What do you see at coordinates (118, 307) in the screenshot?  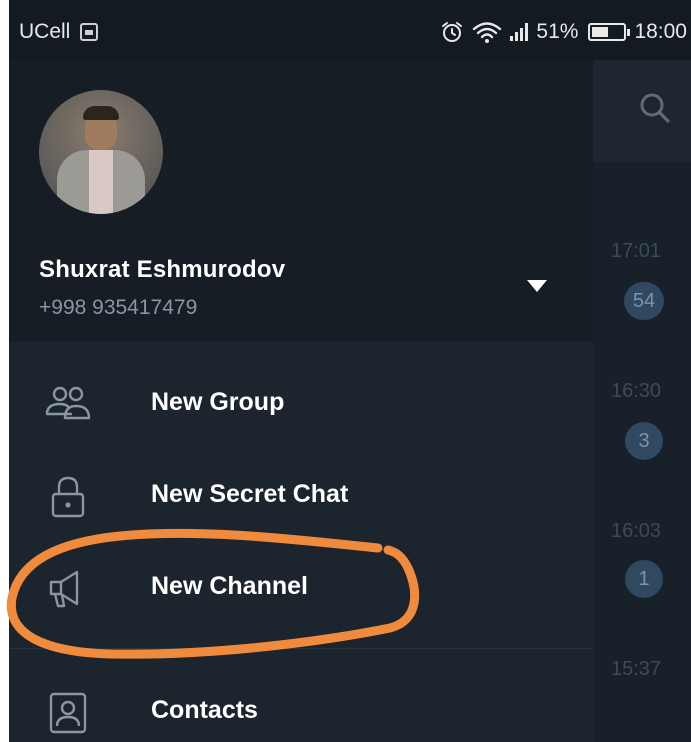 I see `profile-phone: +998 935417479` at bounding box center [118, 307].